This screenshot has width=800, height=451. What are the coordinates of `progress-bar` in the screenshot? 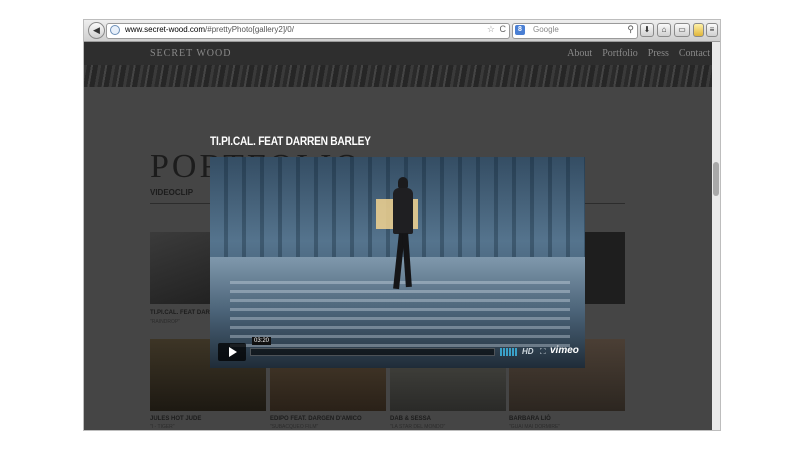 It's located at (372, 352).